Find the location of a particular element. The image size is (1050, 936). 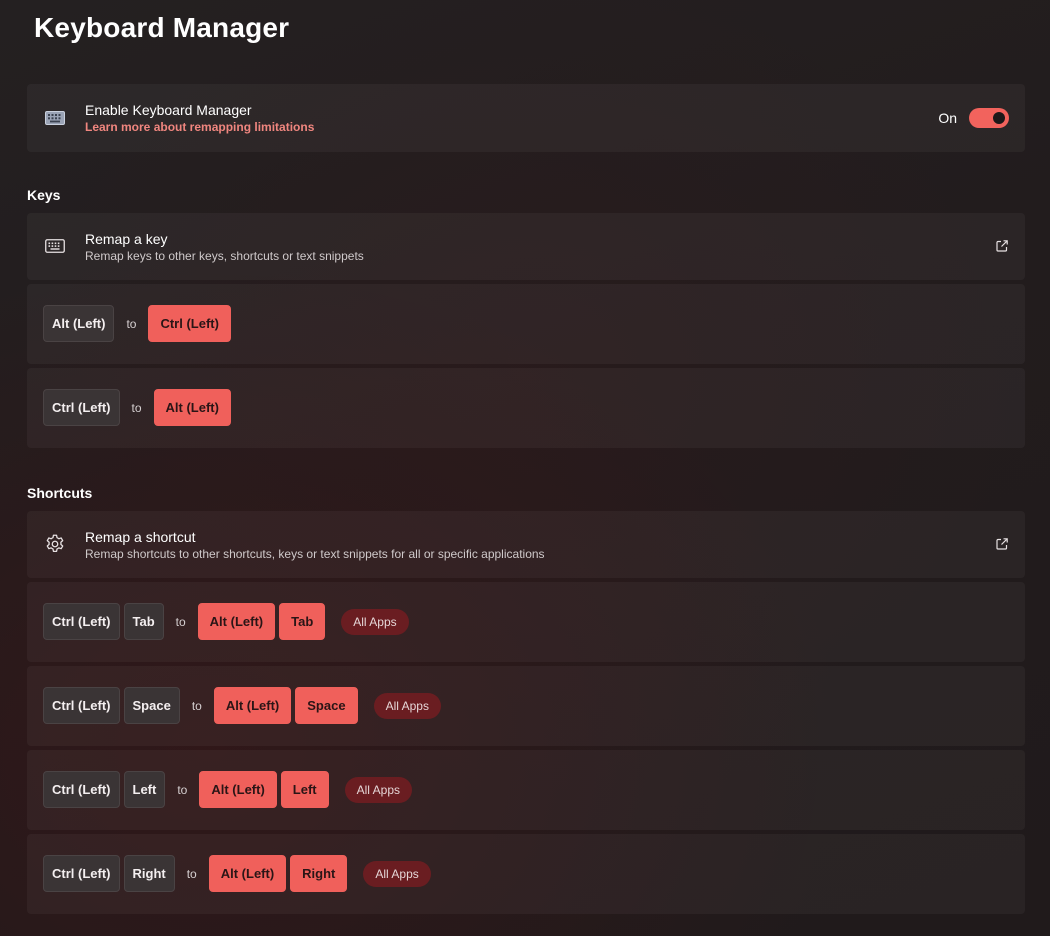

toggle-knob is located at coordinates (999, 118).